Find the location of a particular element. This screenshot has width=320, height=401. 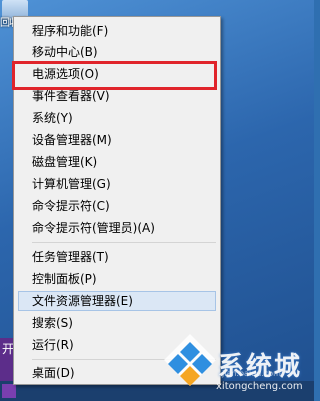

taskbar-button is located at coordinates (9, 391).